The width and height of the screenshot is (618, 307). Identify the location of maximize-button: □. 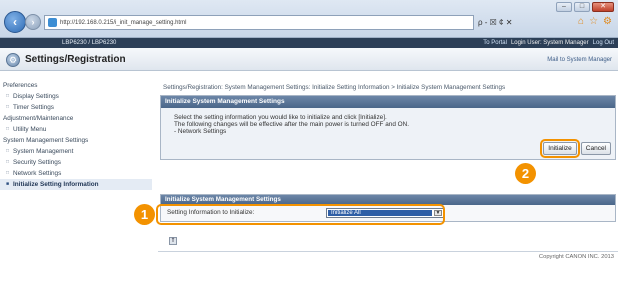
(582, 7).